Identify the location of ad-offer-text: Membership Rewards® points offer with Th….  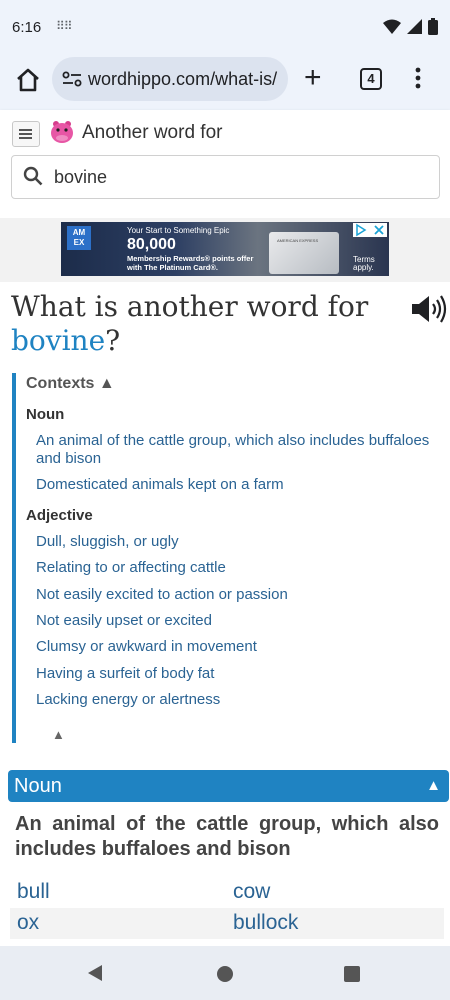
(190, 263).